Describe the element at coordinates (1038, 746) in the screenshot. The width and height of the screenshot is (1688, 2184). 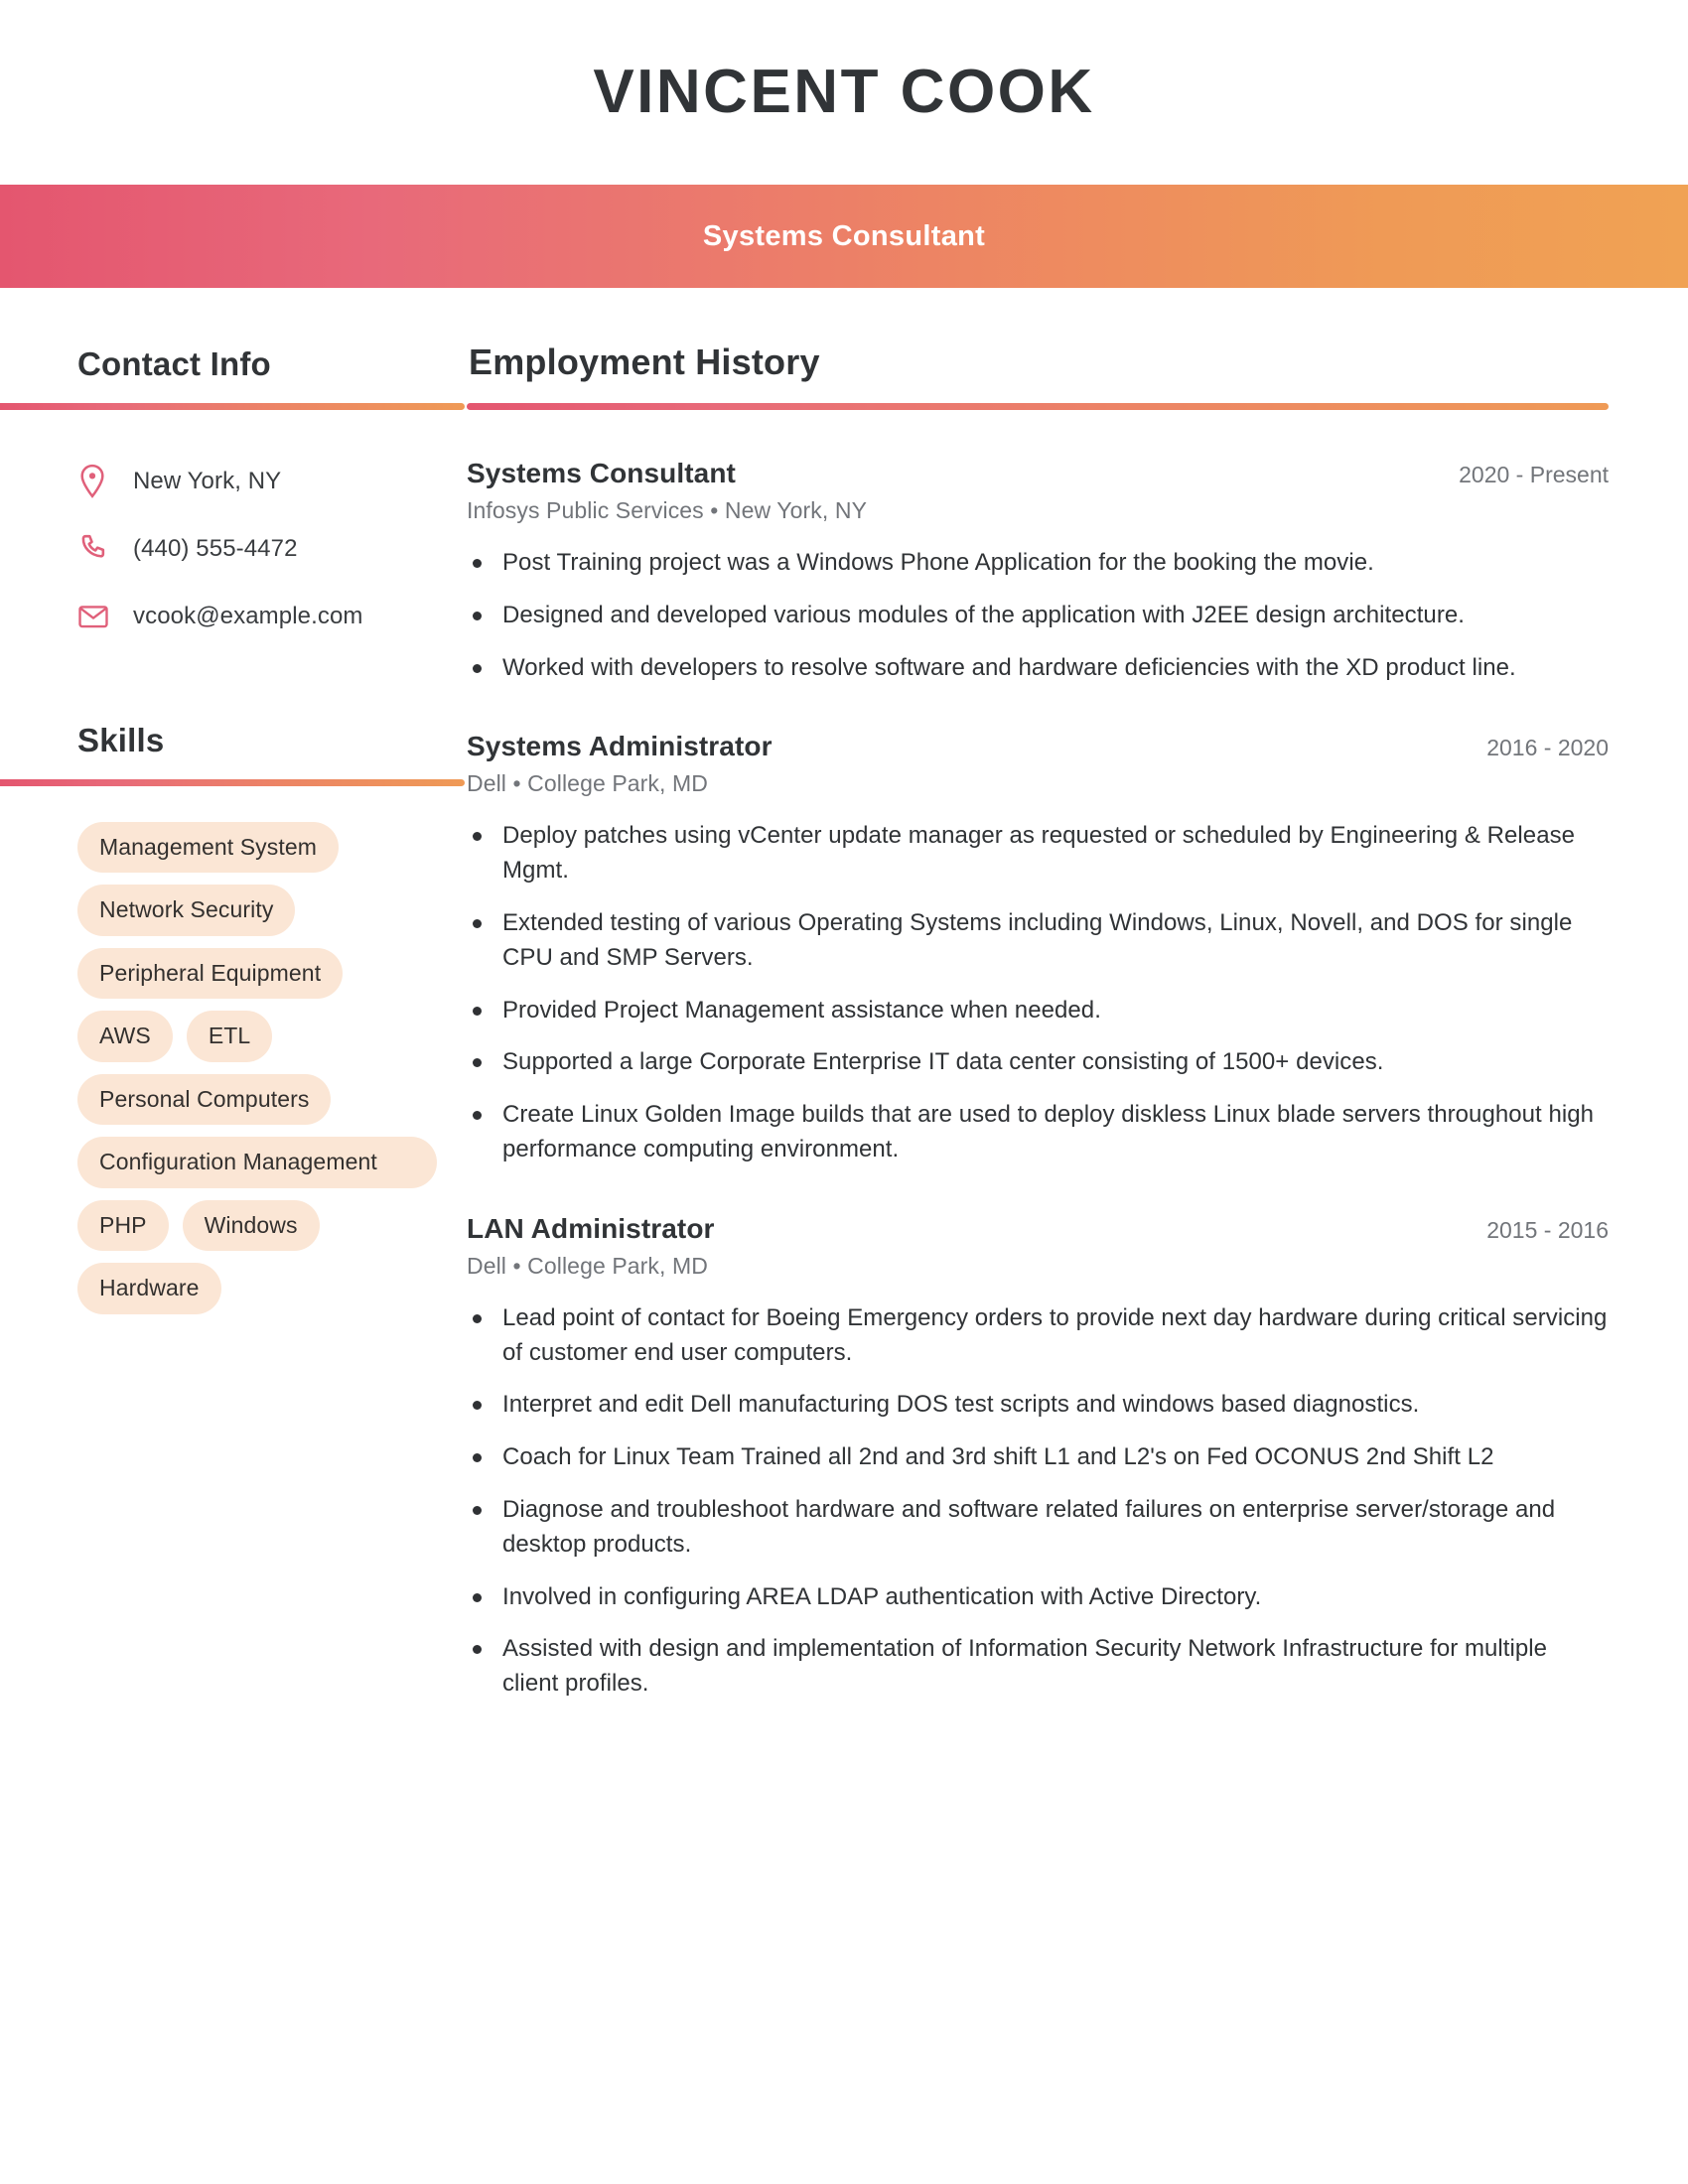
I see `job-header: Systems Administrator 2016 - 2020` at that location.